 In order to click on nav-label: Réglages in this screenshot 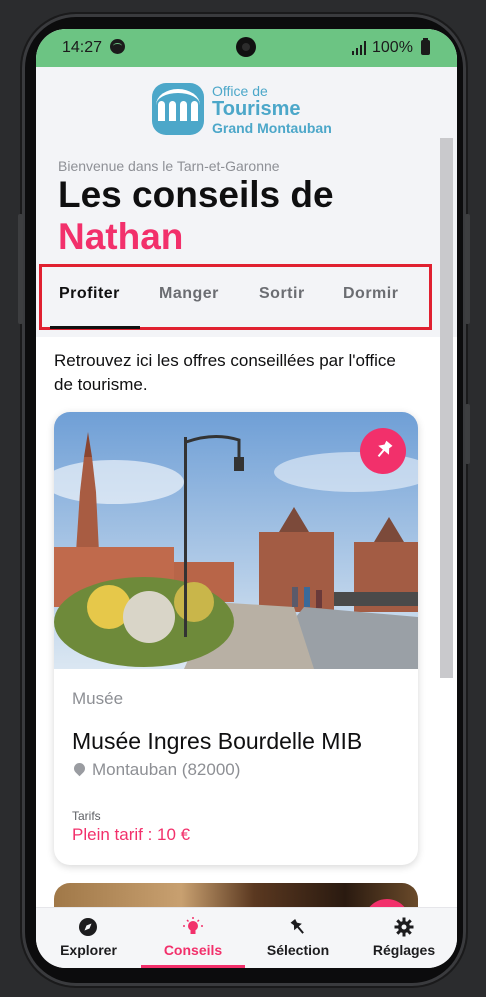, I will do `click(404, 950)`.